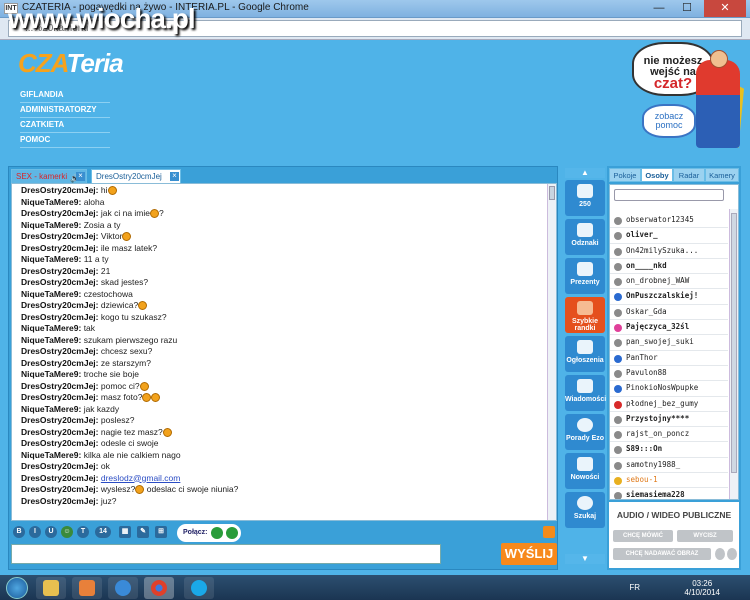  What do you see at coordinates (65, 140) in the screenshot?
I see `nav-item-pomoc: POMOC` at bounding box center [65, 140].